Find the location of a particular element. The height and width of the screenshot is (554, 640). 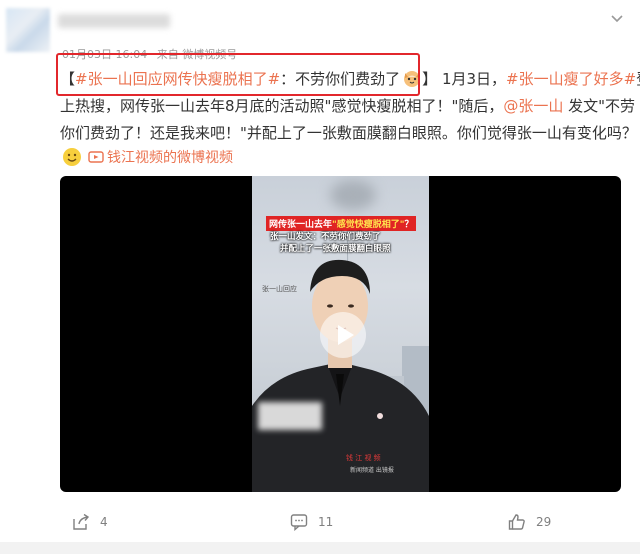

post-line-3: 你们费劲了！还是我来吧！"并配上了一张敷面膜翻白眼照。你们觉得张一山有变化吗？ is located at coordinates (350, 133).